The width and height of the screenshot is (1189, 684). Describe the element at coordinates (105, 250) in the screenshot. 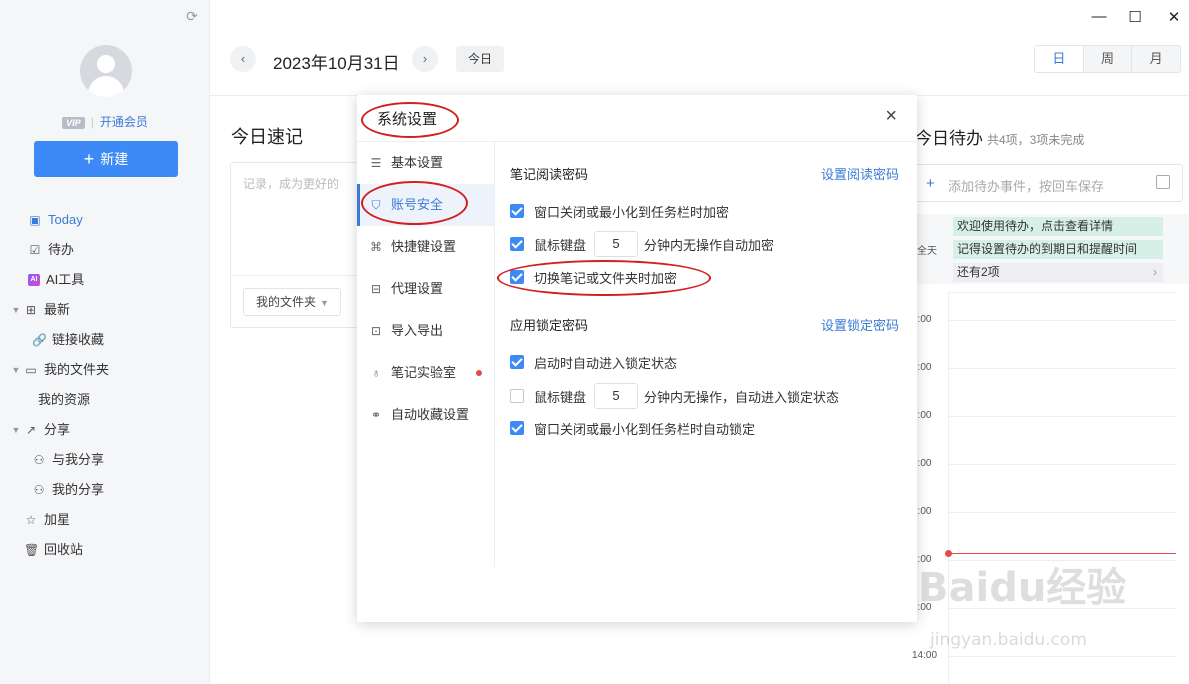

I see `sidebar-item-todo: ☑ 待办` at that location.